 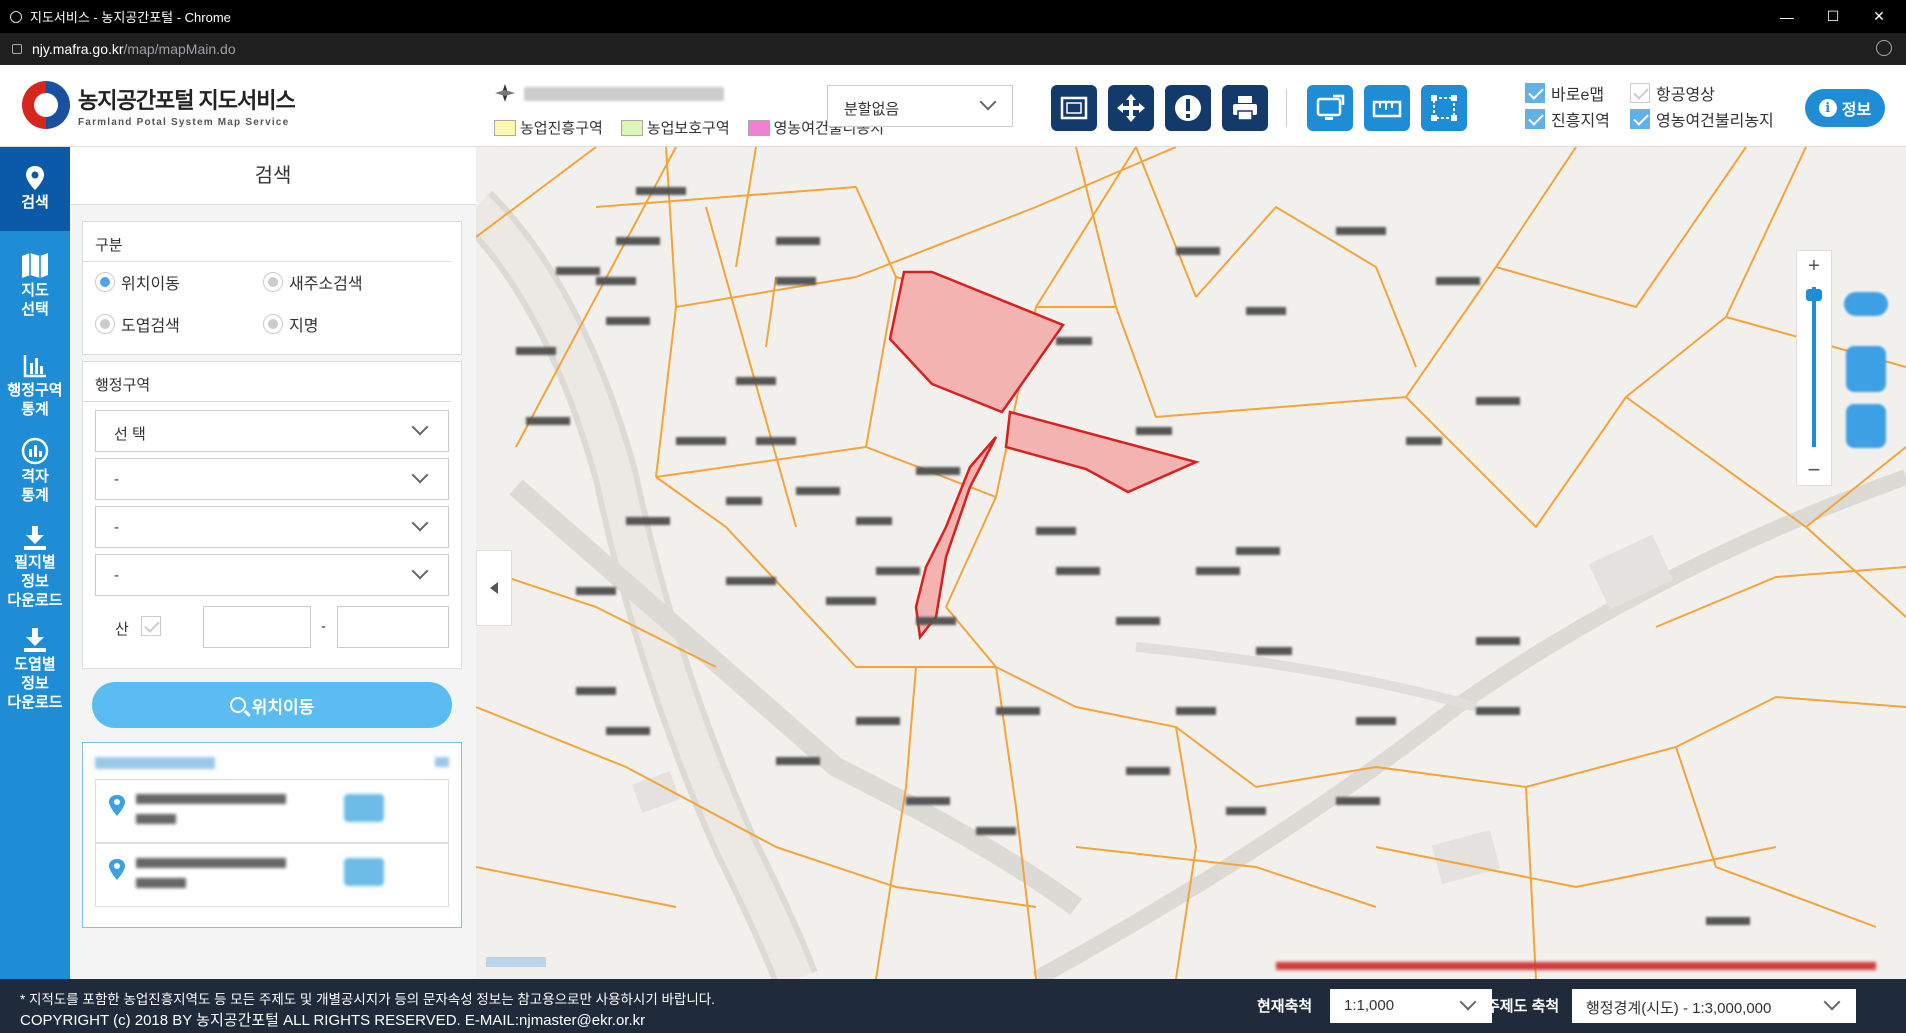 I want to click on fullscreen-button, so click(x=1074, y=108).